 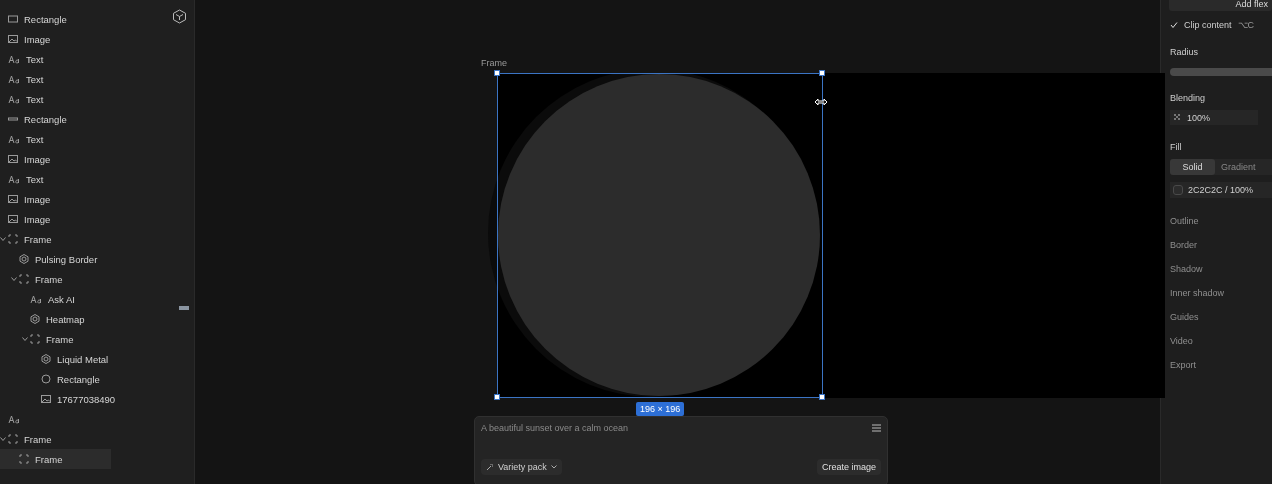 I want to click on section-header: Guides, so click(x=1221, y=317).